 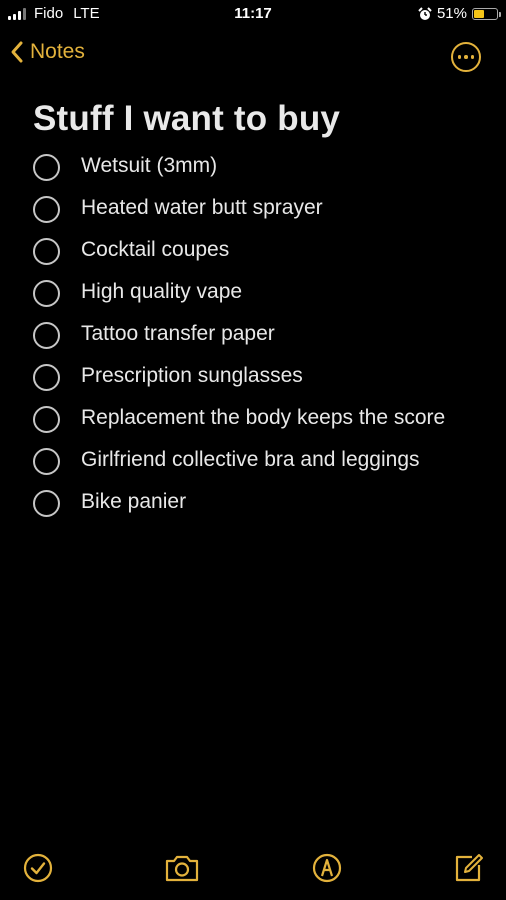 What do you see at coordinates (253, 250) in the screenshot?
I see `checklist-item: Cocktail coupes` at bounding box center [253, 250].